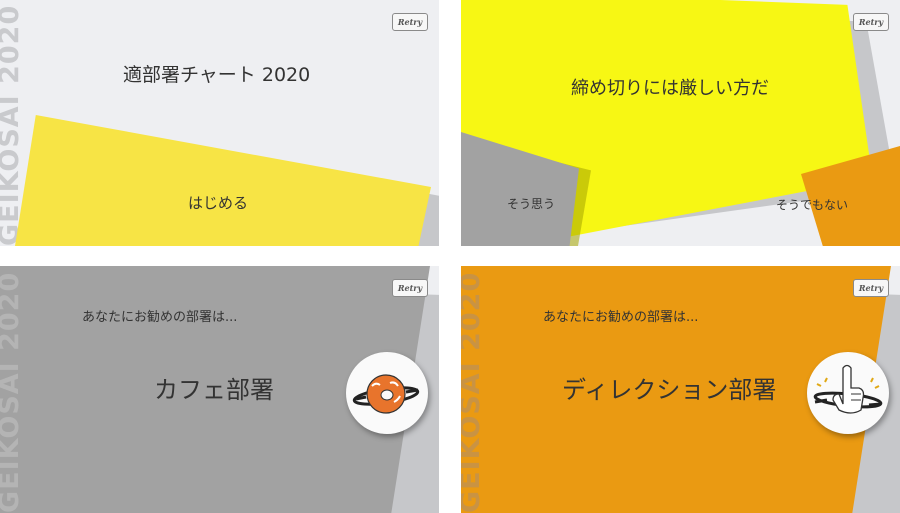 This screenshot has height=513, width=900. Describe the element at coordinates (812, 204) in the screenshot. I see `no-option-label: そうでもない` at that location.